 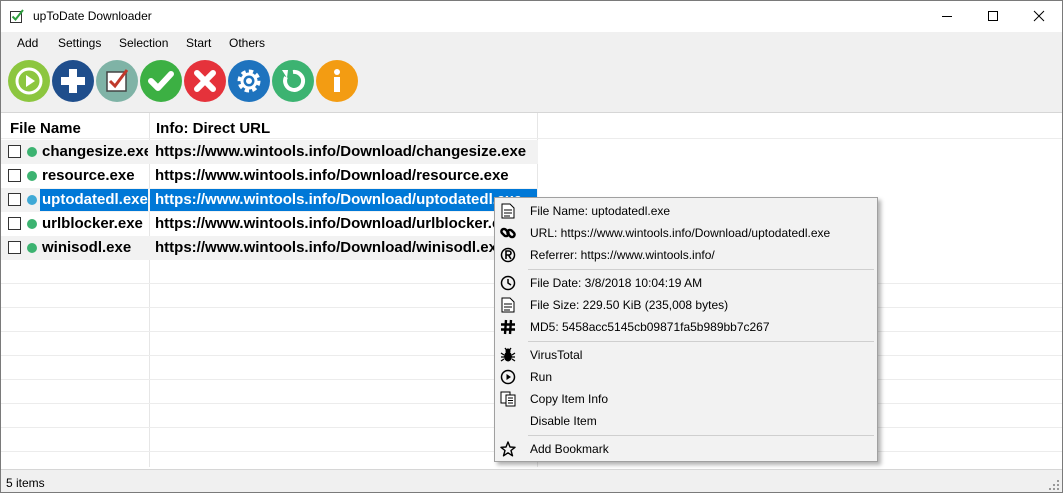 I want to click on menu-item-md5: MD5: 5458acc5145cb09871fa5b989bb7c267, so click(x=686, y=327).